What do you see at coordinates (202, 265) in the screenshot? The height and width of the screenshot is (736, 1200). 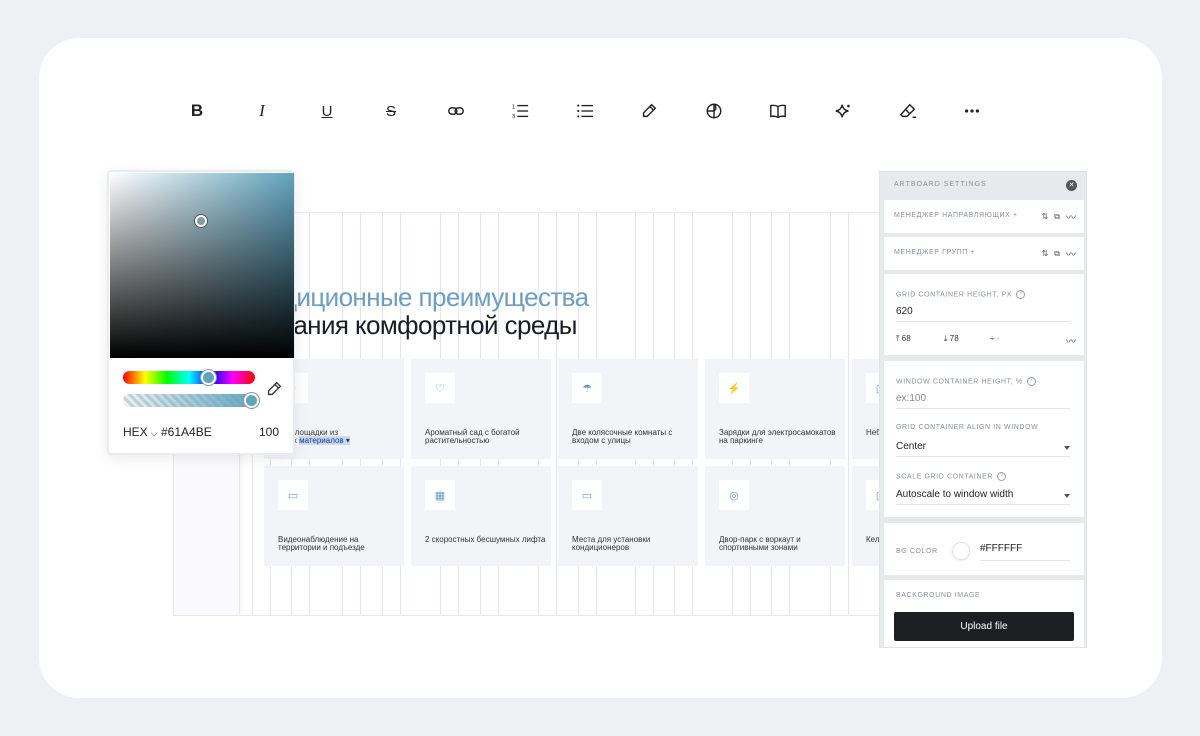 I see `saturation-value-area` at bounding box center [202, 265].